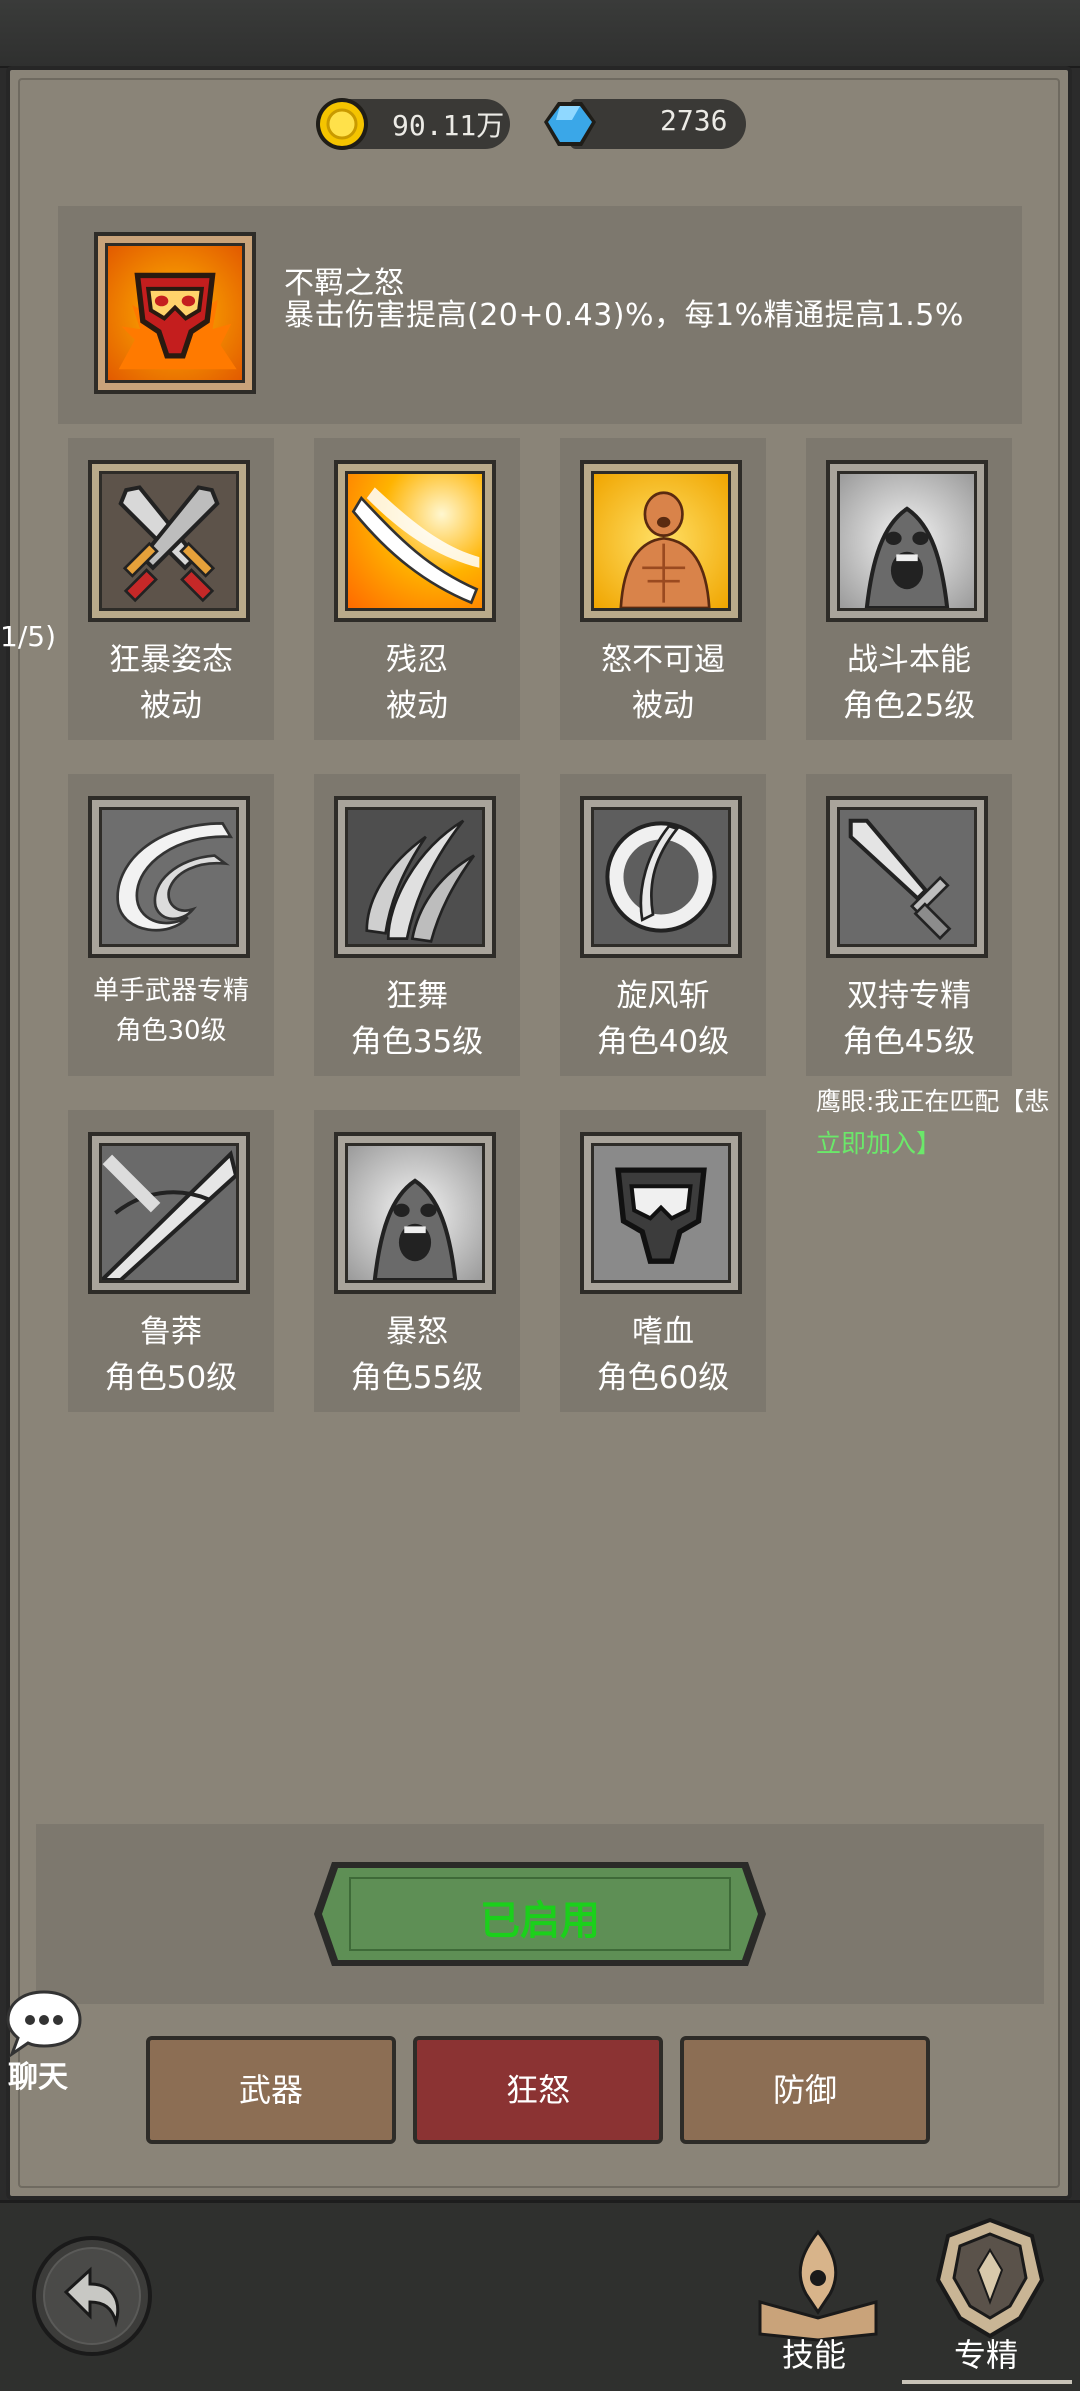 The width and height of the screenshot is (1080, 2391). I want to click on broad-sword-icon, so click(169, 1213).